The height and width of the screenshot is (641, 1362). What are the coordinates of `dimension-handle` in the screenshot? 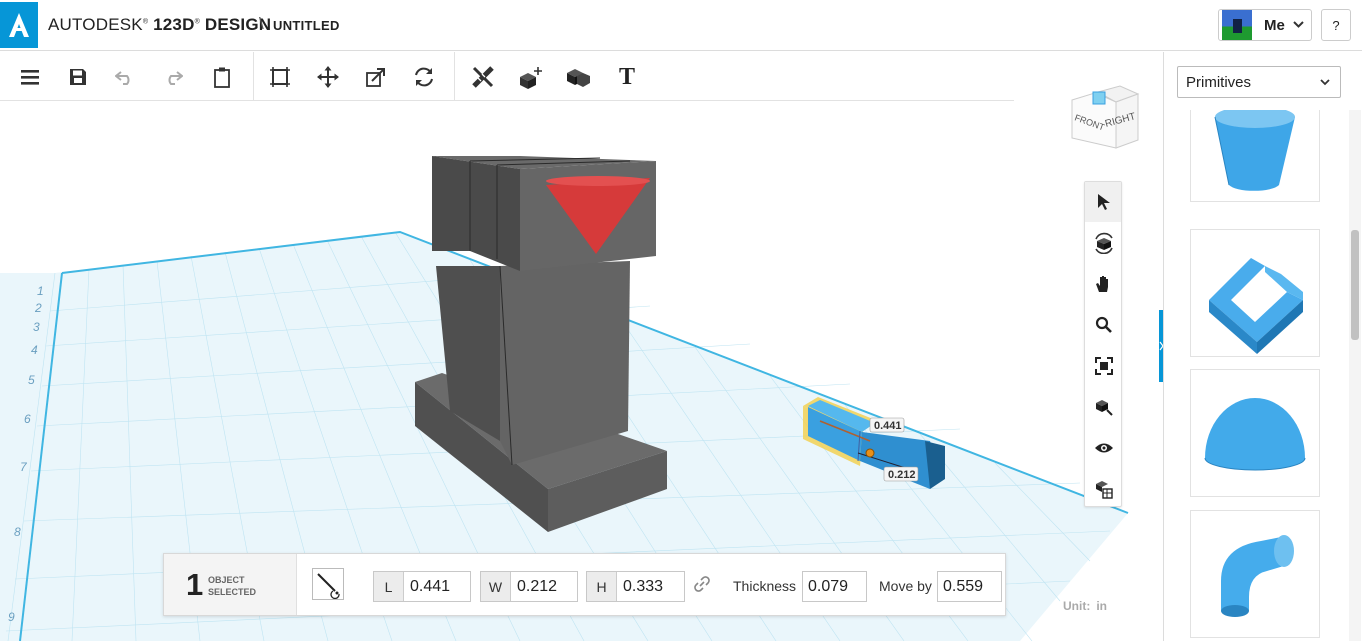 It's located at (870, 453).